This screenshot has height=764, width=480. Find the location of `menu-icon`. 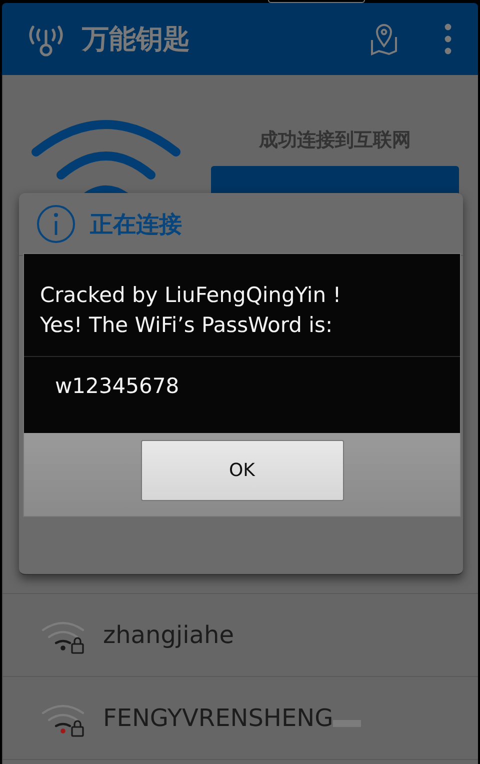

menu-icon is located at coordinates (448, 39).